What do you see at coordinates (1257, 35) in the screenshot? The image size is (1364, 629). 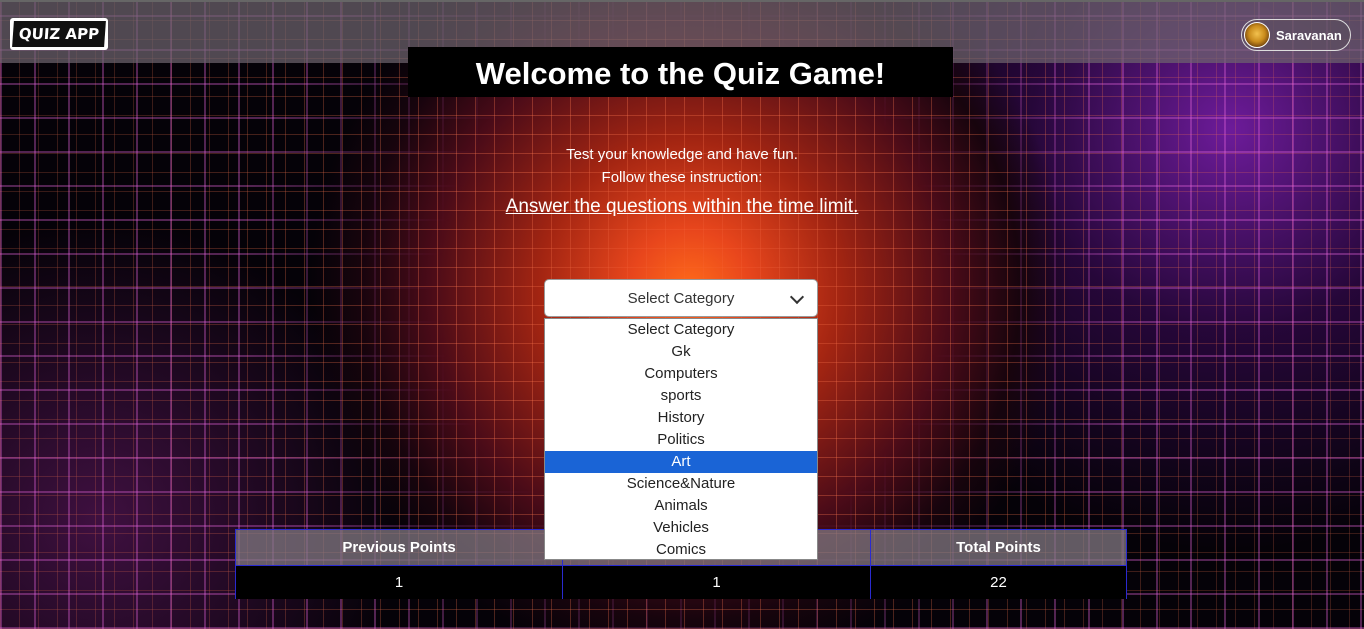 I see `user-avatar` at bounding box center [1257, 35].